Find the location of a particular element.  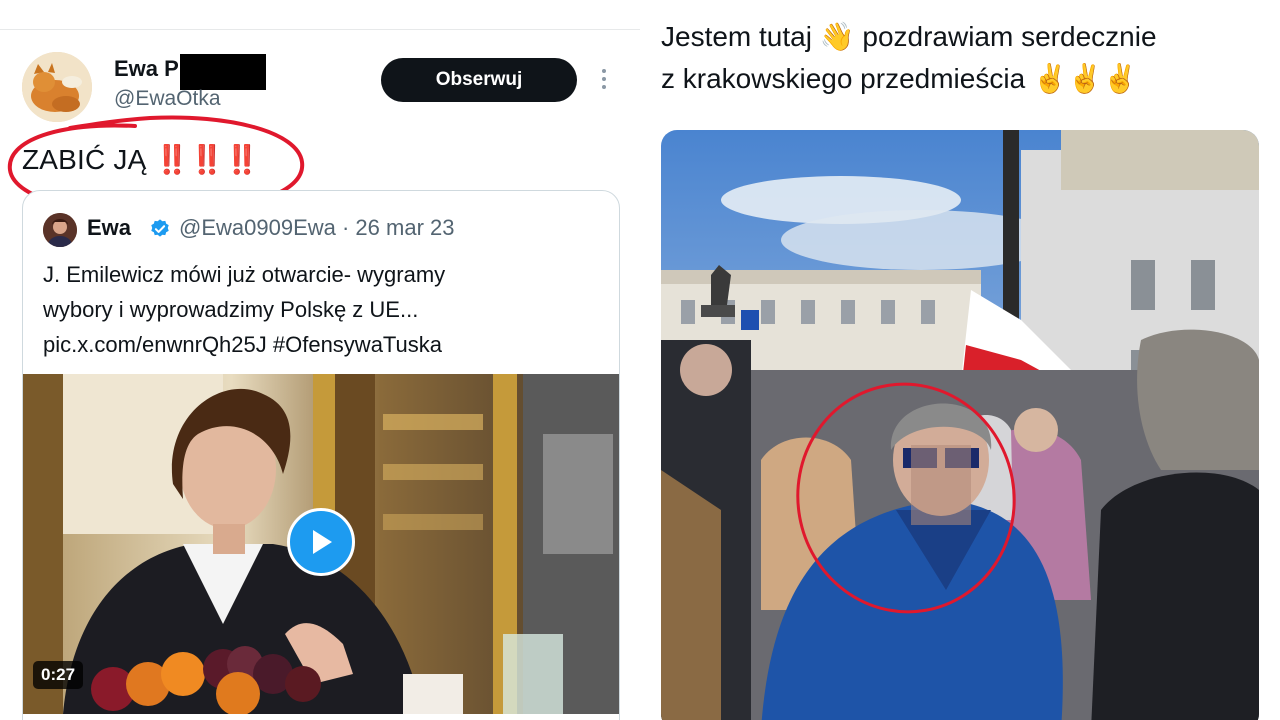

author-name-line: Ewa P is located at coordinates (190, 72).